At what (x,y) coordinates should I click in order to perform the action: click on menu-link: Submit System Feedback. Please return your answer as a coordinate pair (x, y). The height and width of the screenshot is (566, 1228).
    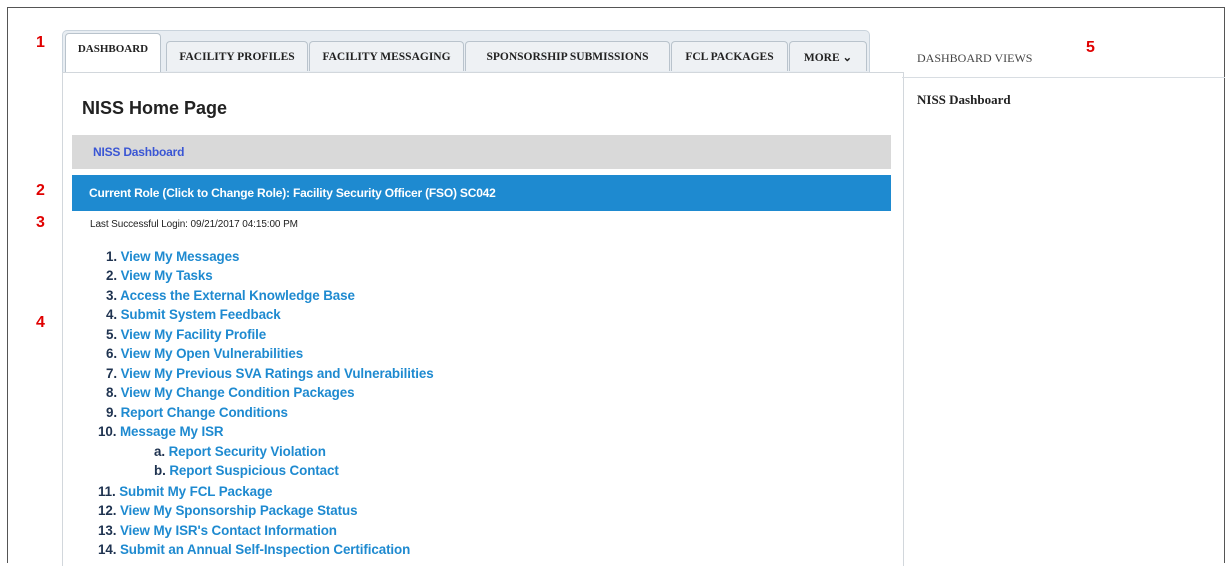
    Looking at the image, I should click on (201, 314).